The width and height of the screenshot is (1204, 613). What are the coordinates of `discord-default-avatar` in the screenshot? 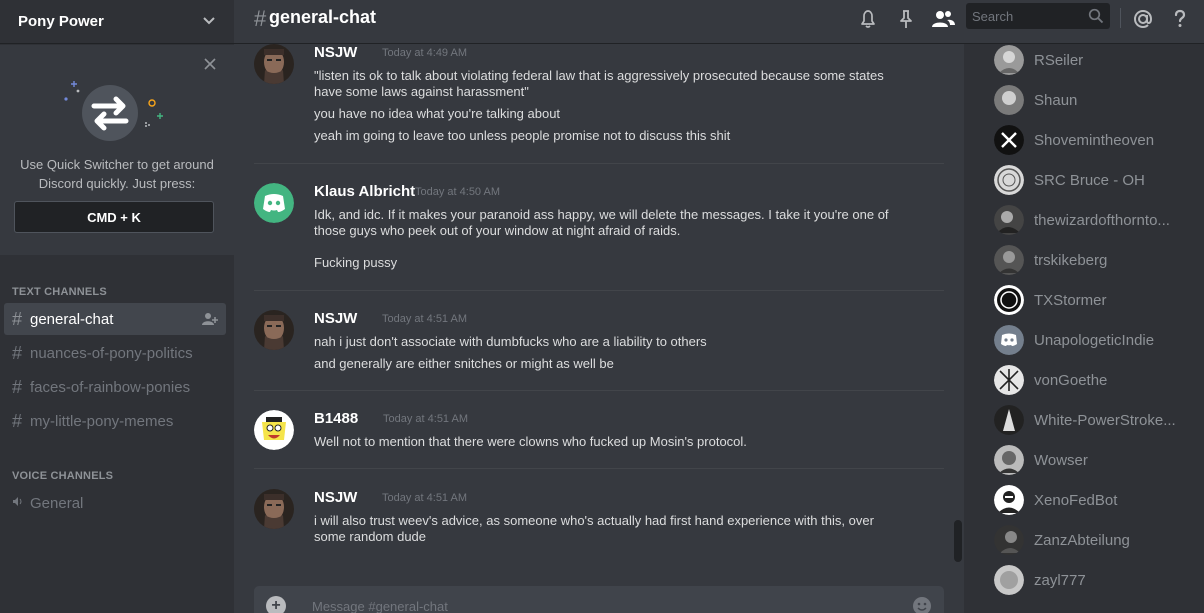 It's located at (274, 203).